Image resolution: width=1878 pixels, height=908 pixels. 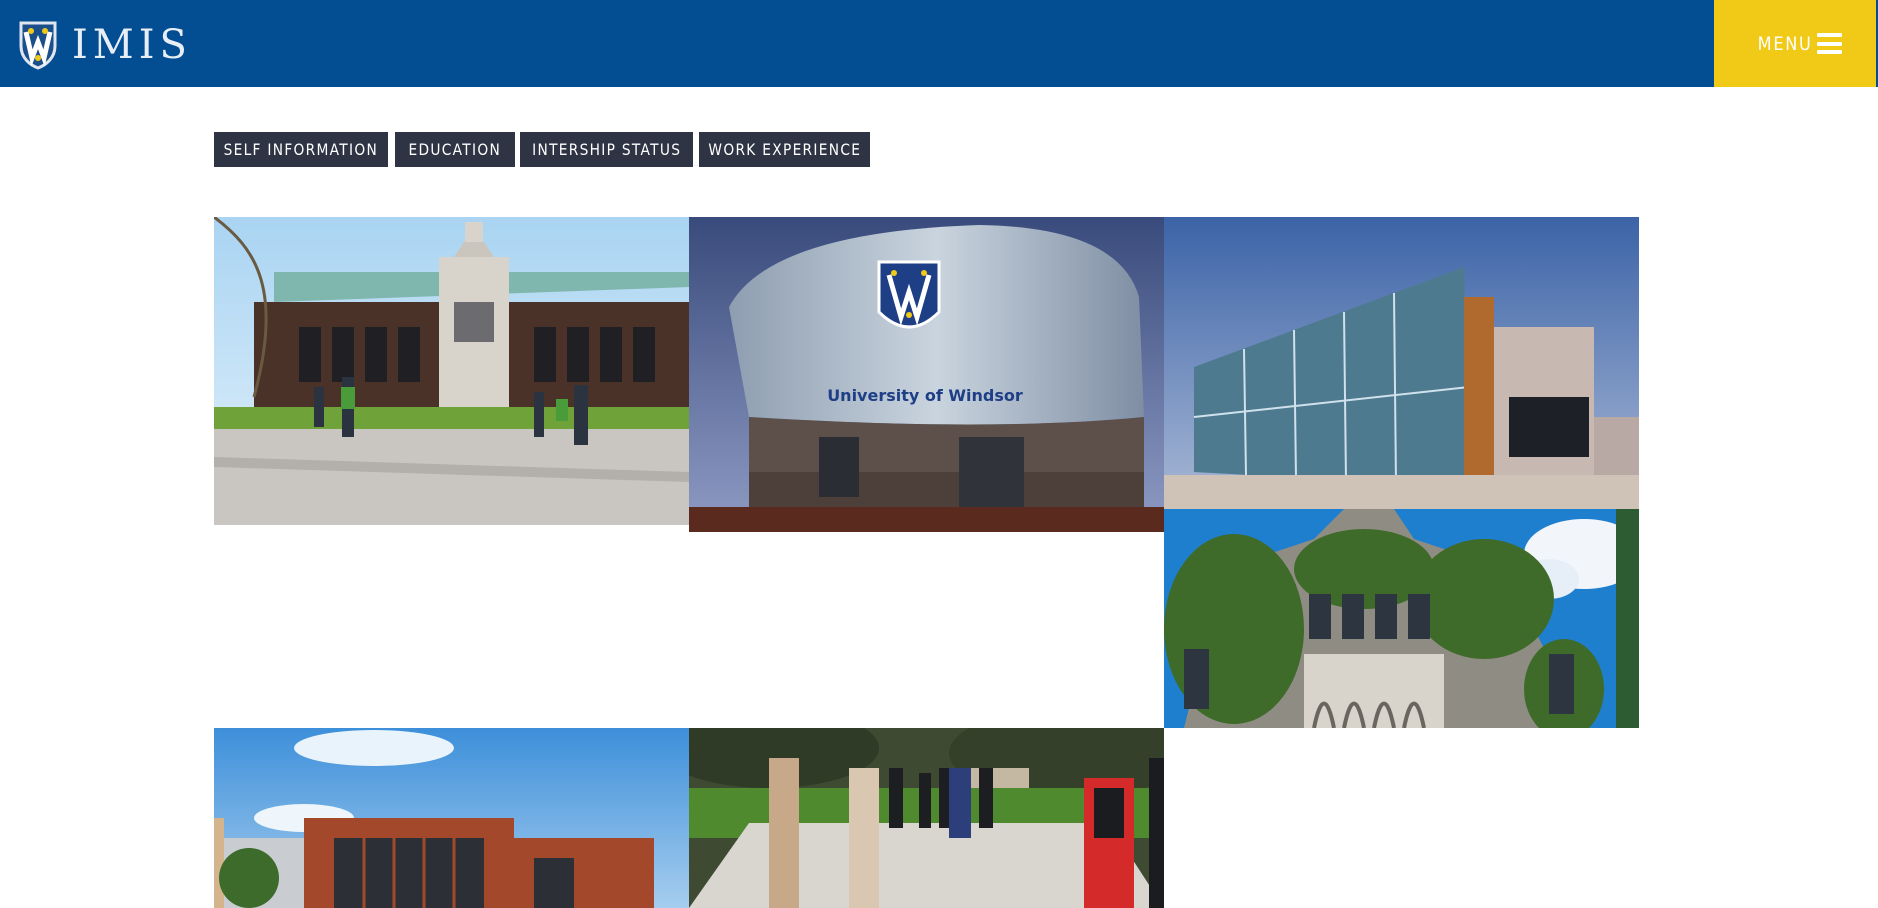 I want to click on menu-button: MENU, so click(x=1795, y=43).